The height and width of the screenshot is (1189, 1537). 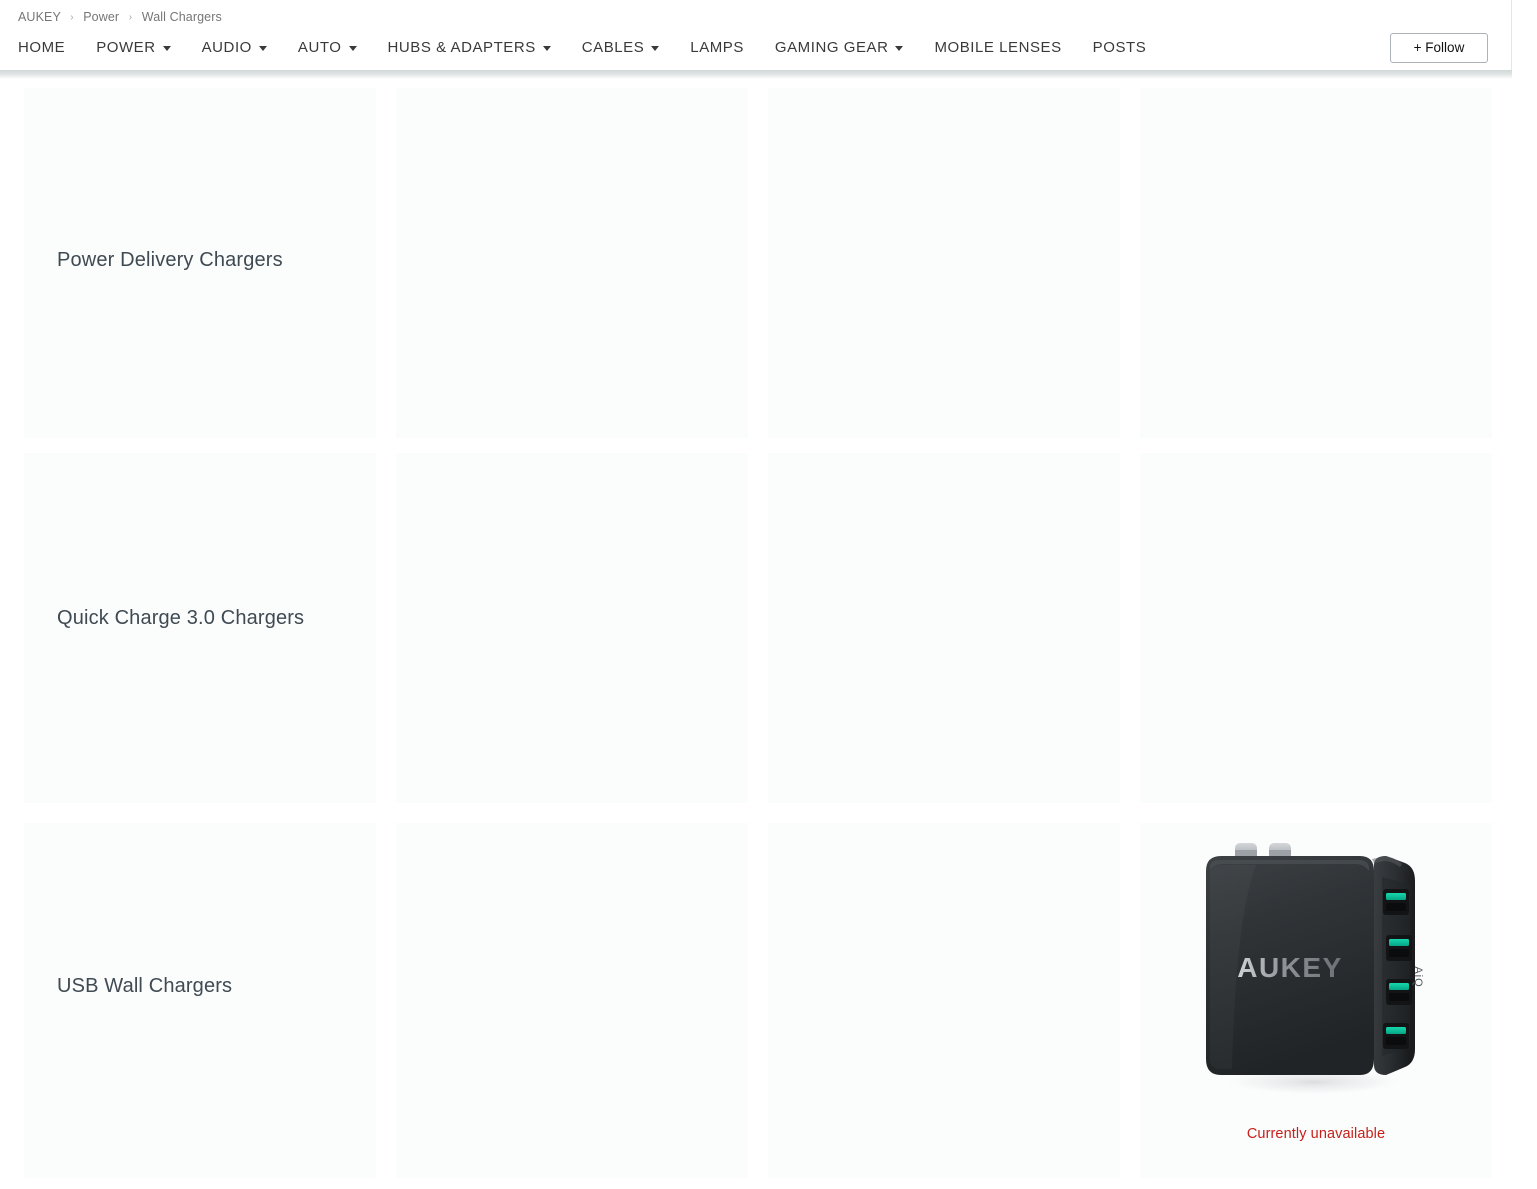 What do you see at coordinates (319, 47) in the screenshot?
I see `nav-item-label: AUTO` at bounding box center [319, 47].